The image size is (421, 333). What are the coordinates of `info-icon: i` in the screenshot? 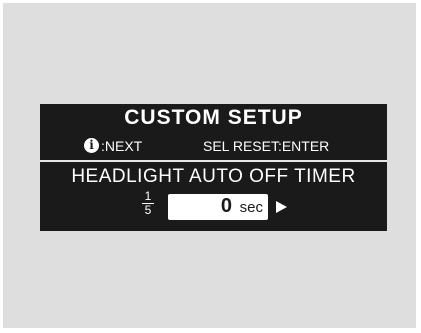 It's located at (91, 145).